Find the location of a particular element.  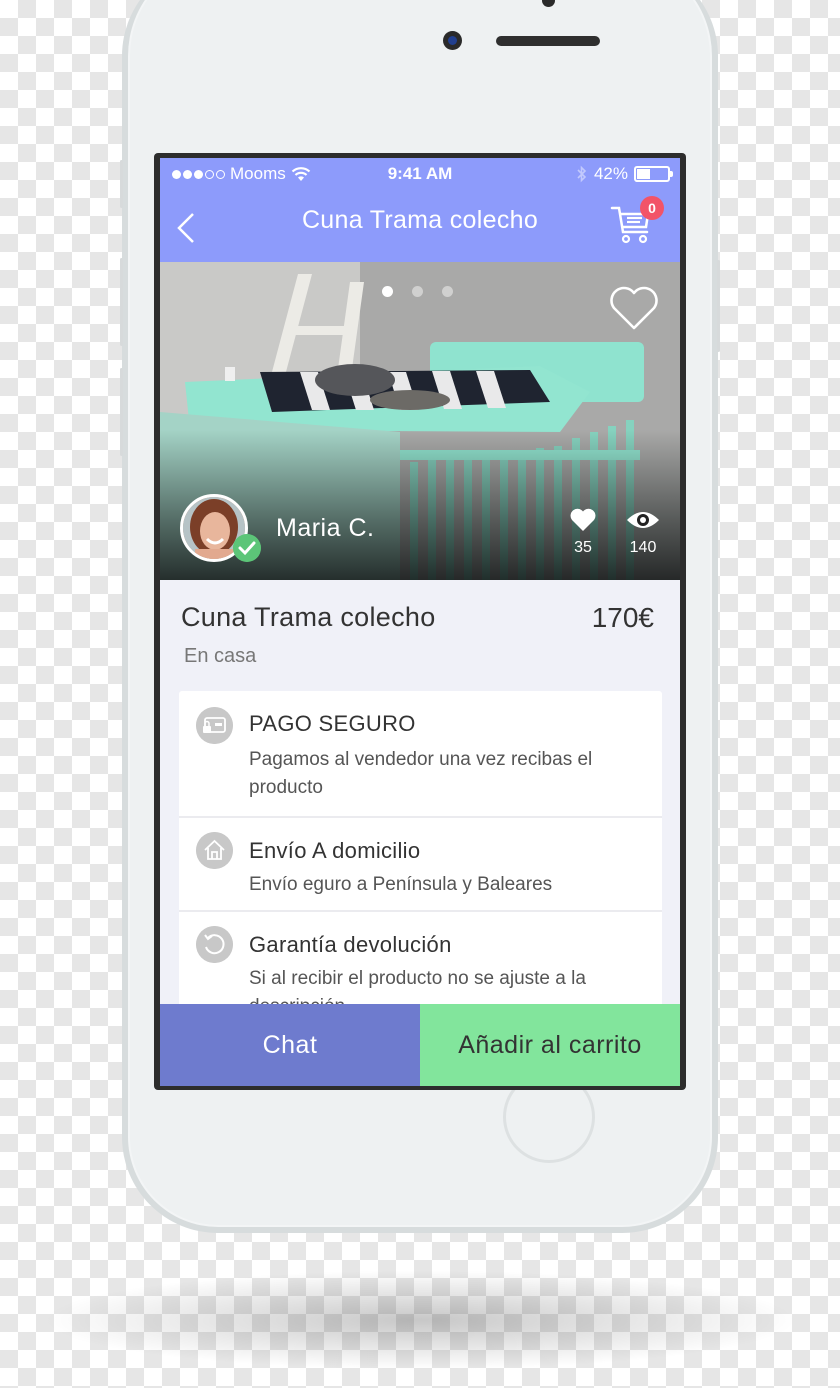

home-icon is located at coordinates (214, 850).